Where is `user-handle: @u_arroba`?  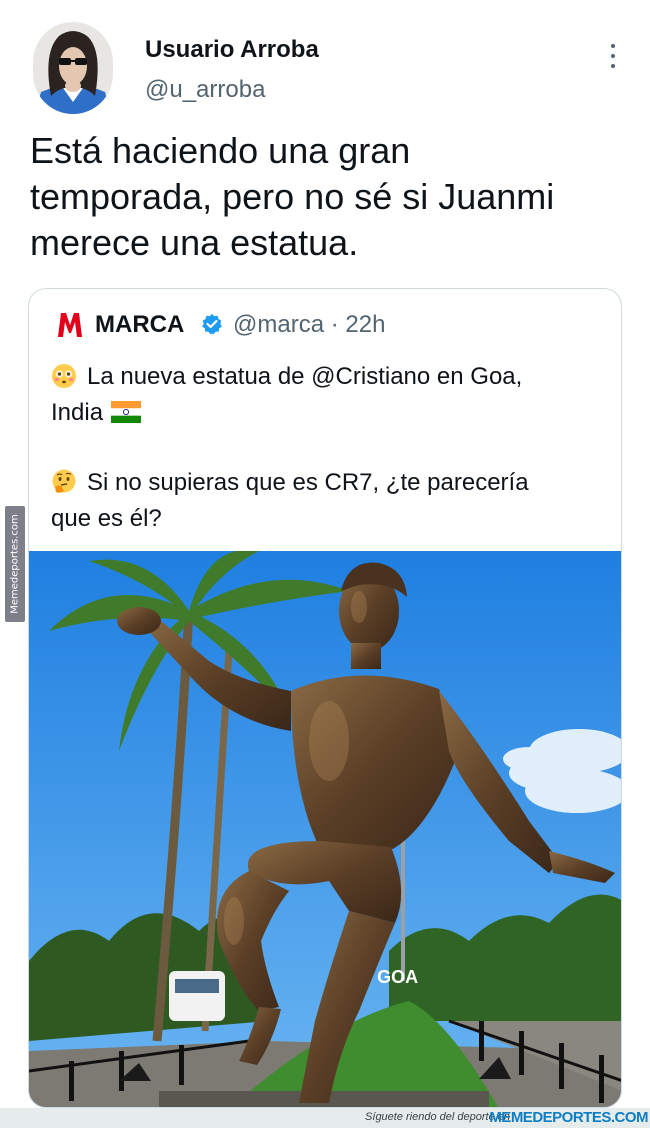 user-handle: @u_arroba is located at coordinates (205, 90).